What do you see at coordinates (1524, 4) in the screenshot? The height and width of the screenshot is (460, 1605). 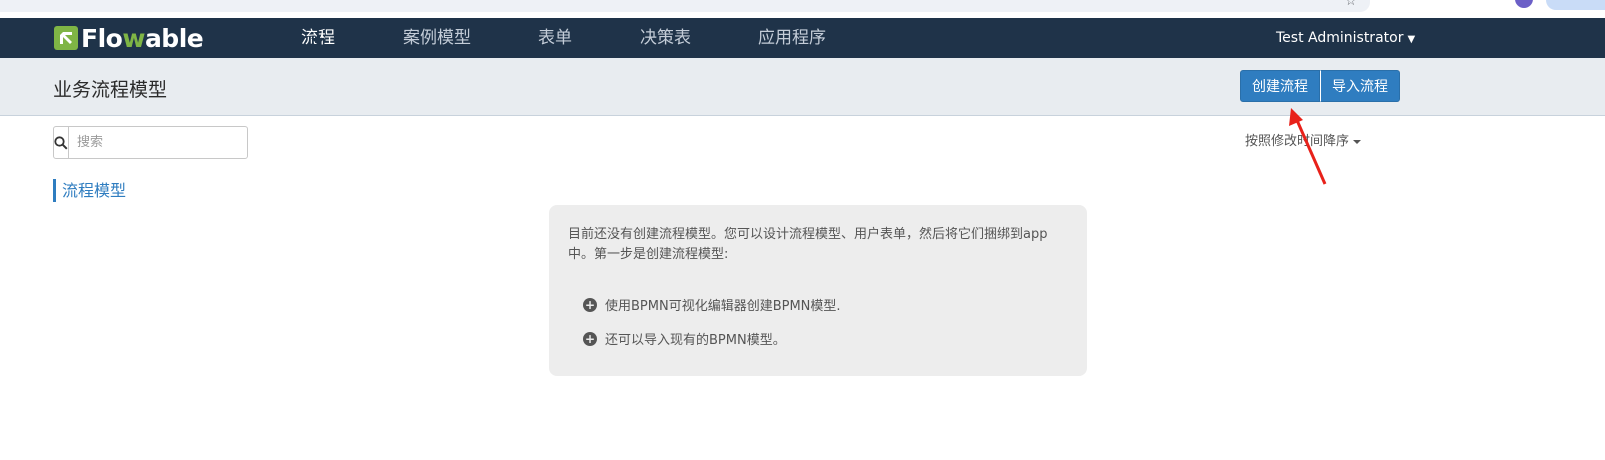 I see `profile-avatar` at bounding box center [1524, 4].